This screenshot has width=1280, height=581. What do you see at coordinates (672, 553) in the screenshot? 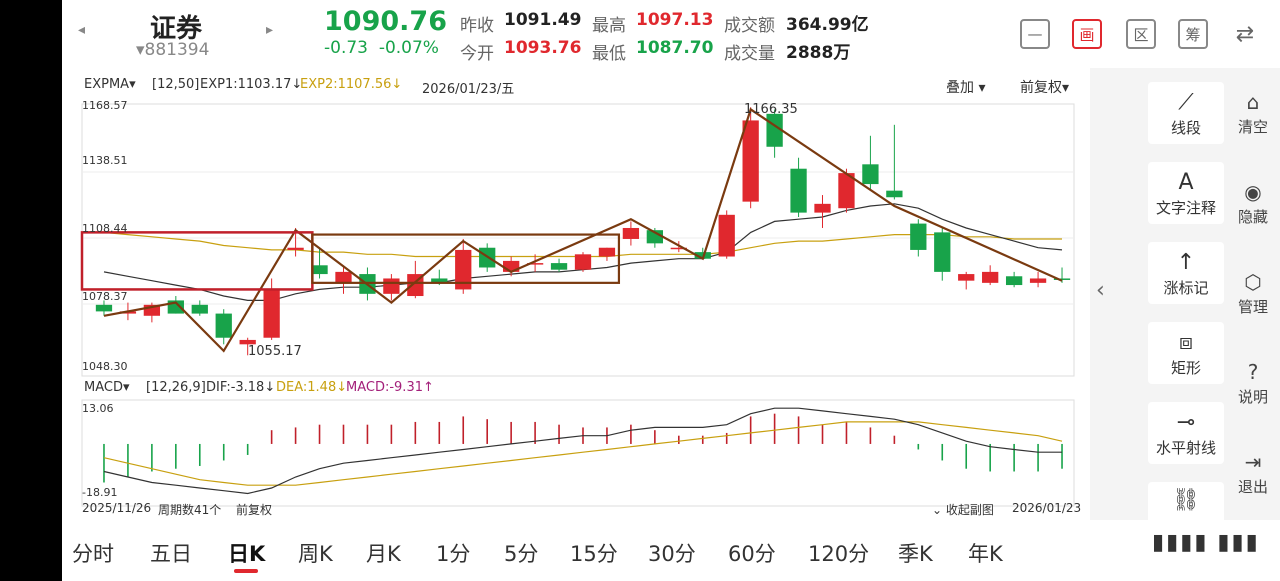
I see `tab-30min: 30分` at bounding box center [672, 553].